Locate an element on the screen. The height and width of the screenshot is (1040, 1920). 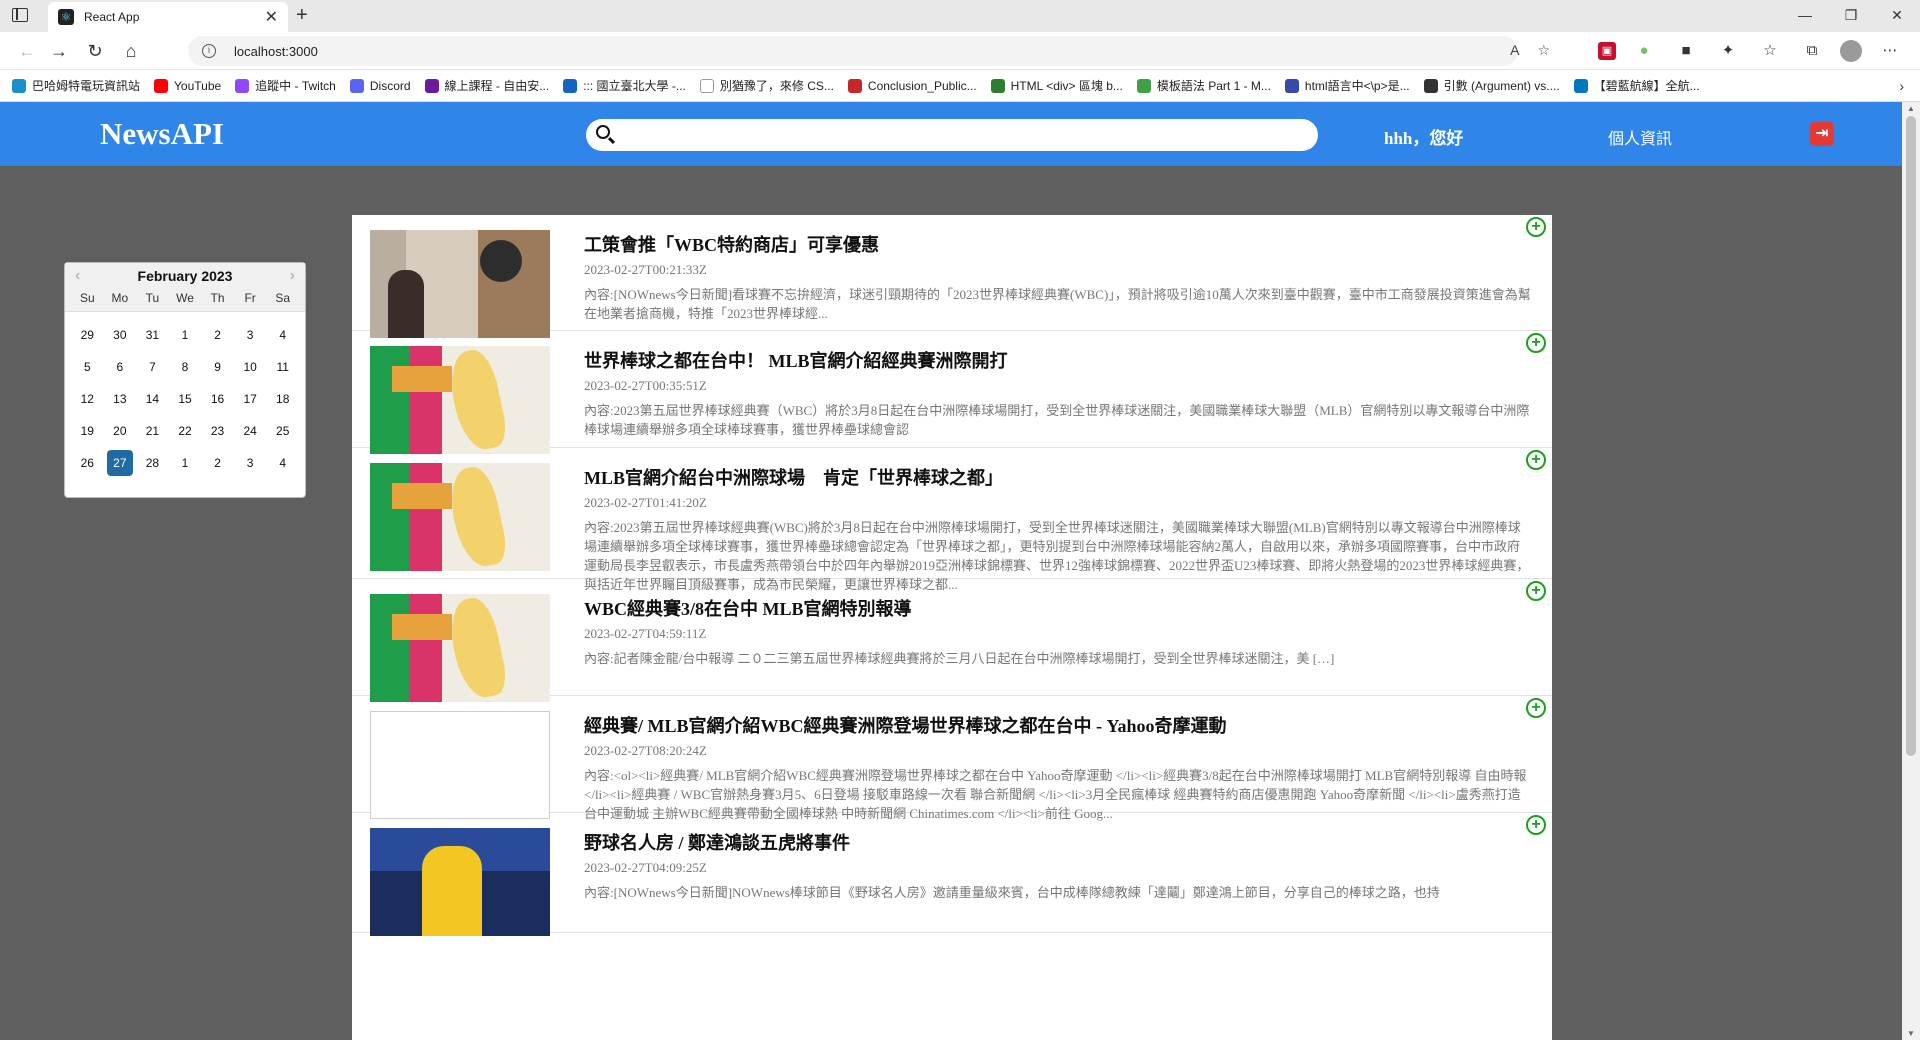
page-scrollbar: ▲ ▼ is located at coordinates (1911, 571).